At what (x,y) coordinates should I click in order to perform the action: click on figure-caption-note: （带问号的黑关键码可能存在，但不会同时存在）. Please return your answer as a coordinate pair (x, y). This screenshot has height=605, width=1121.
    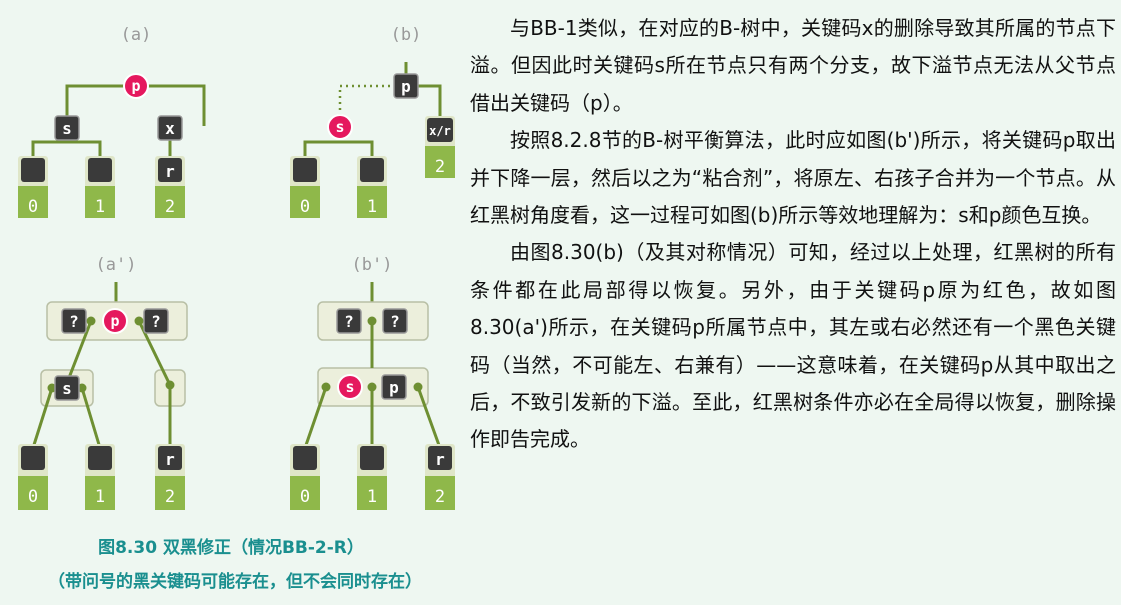
    Looking at the image, I should click on (235, 582).